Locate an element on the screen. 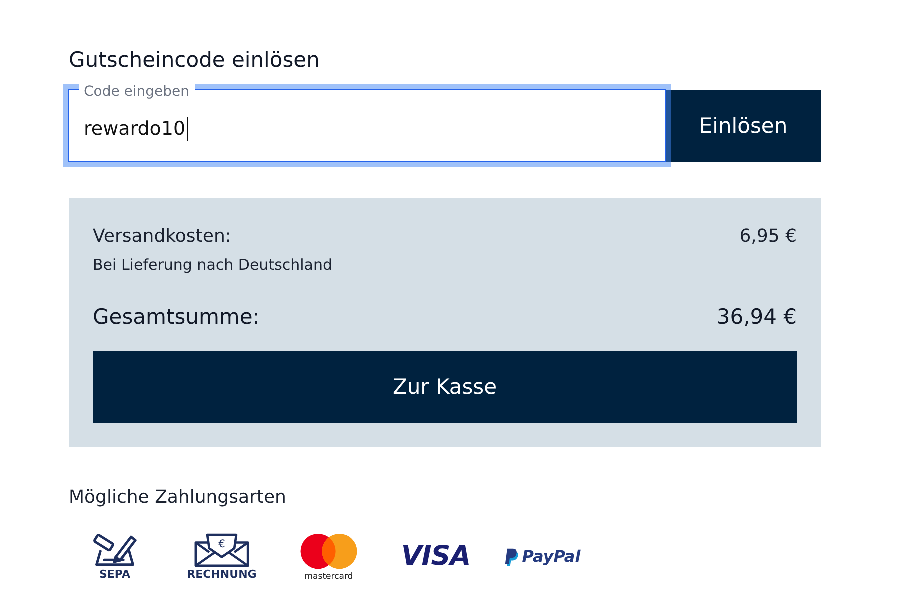 Image resolution: width=910 pixels, height=616 pixels. checkout-button: Zur Kasse is located at coordinates (445, 387).